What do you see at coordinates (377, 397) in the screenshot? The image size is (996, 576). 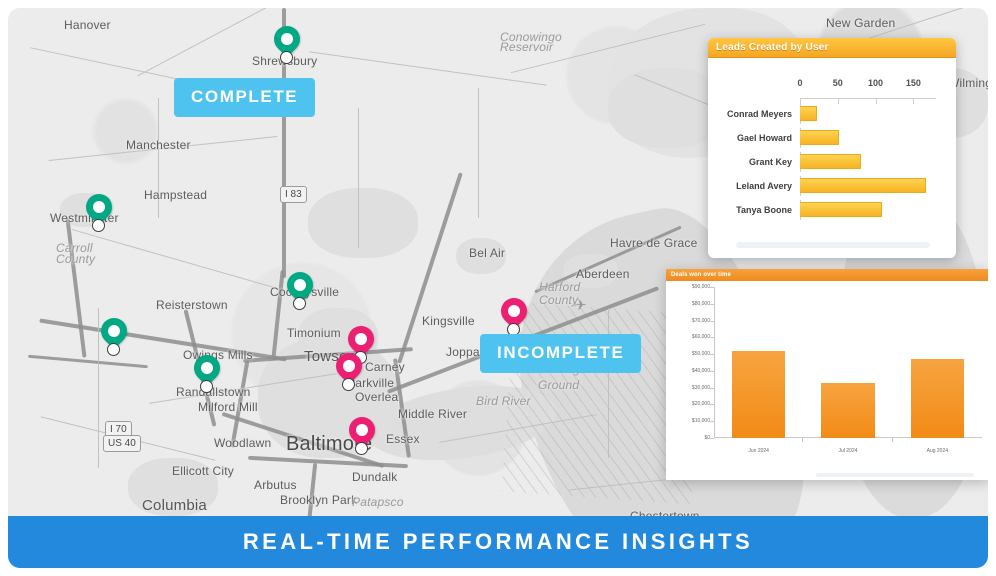 I see `map-label: Overlea` at bounding box center [377, 397].